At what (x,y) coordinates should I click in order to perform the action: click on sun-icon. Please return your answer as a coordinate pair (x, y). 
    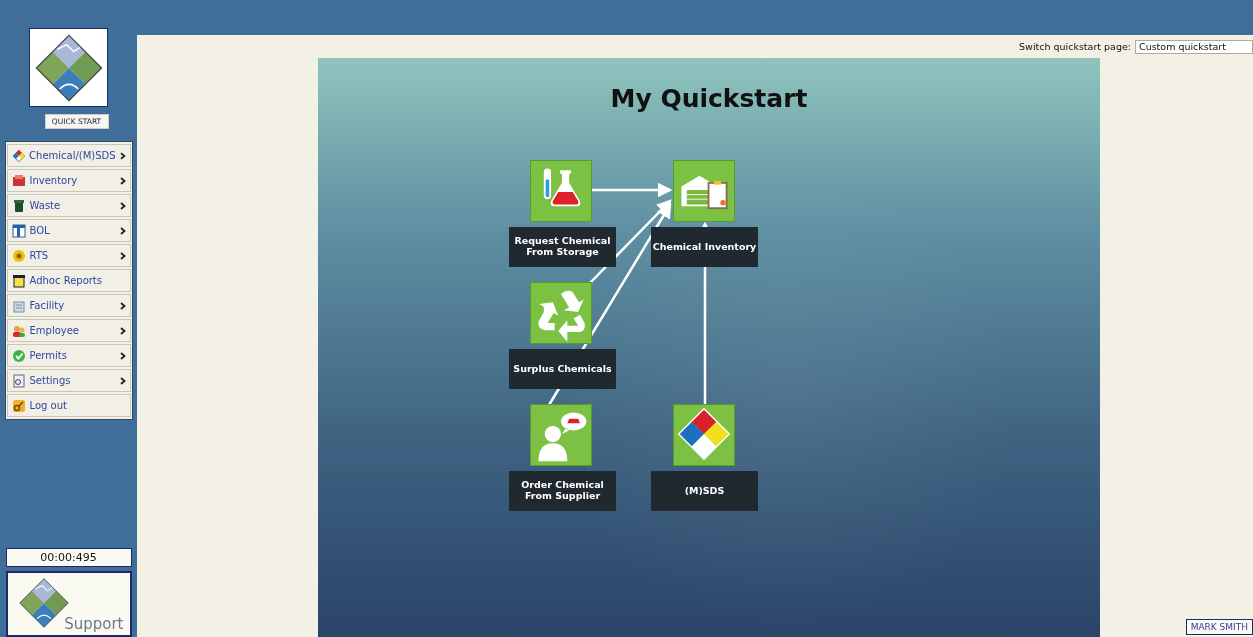
    Looking at the image, I should click on (18, 255).